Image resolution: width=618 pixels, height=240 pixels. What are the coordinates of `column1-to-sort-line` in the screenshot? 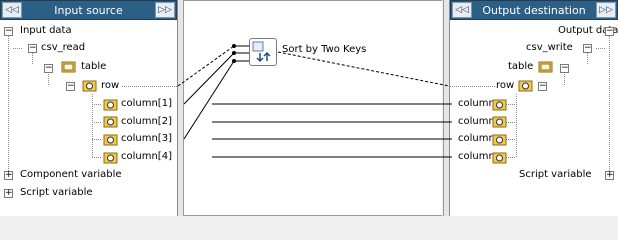 It's located at (209, 78).